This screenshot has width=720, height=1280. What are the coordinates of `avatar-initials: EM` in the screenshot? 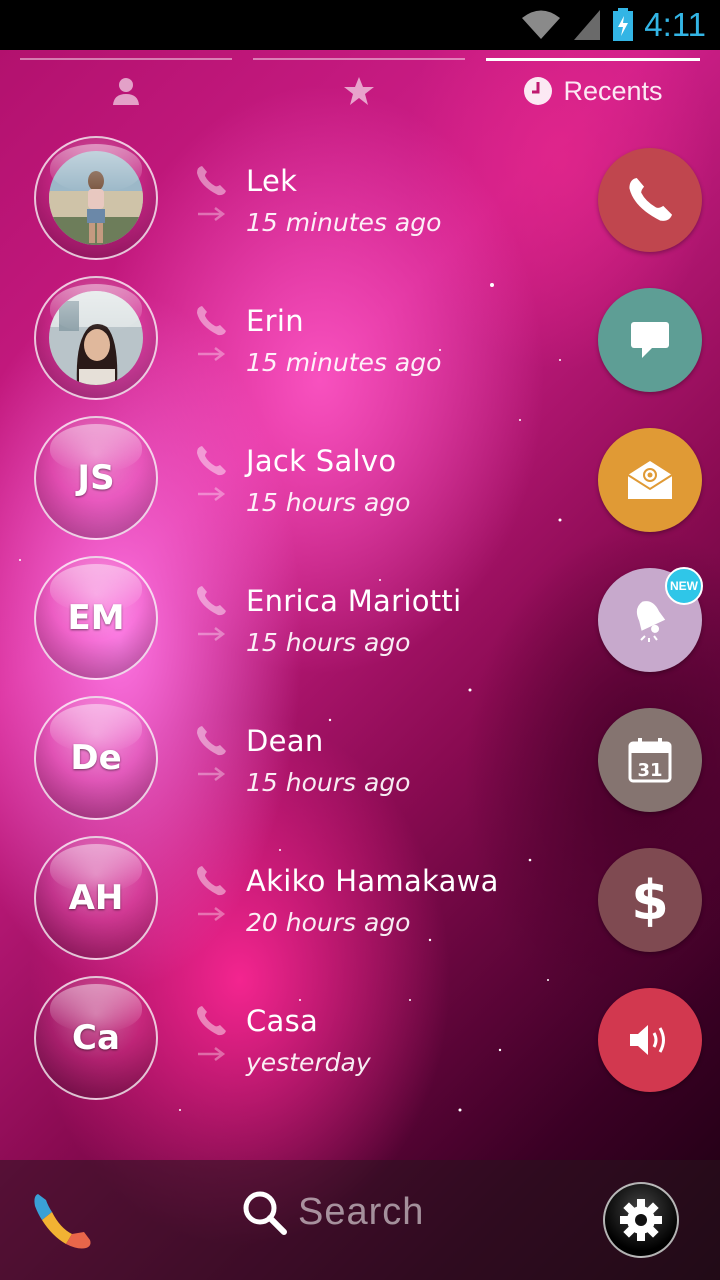 It's located at (96, 618).